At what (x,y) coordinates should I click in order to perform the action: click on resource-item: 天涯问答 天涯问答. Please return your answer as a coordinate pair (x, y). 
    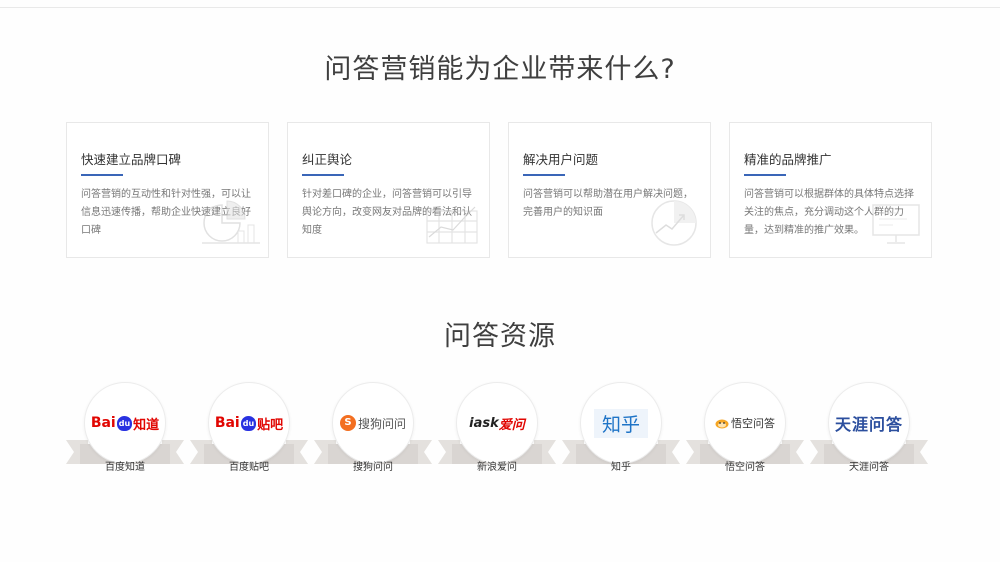
    Looking at the image, I should click on (869, 429).